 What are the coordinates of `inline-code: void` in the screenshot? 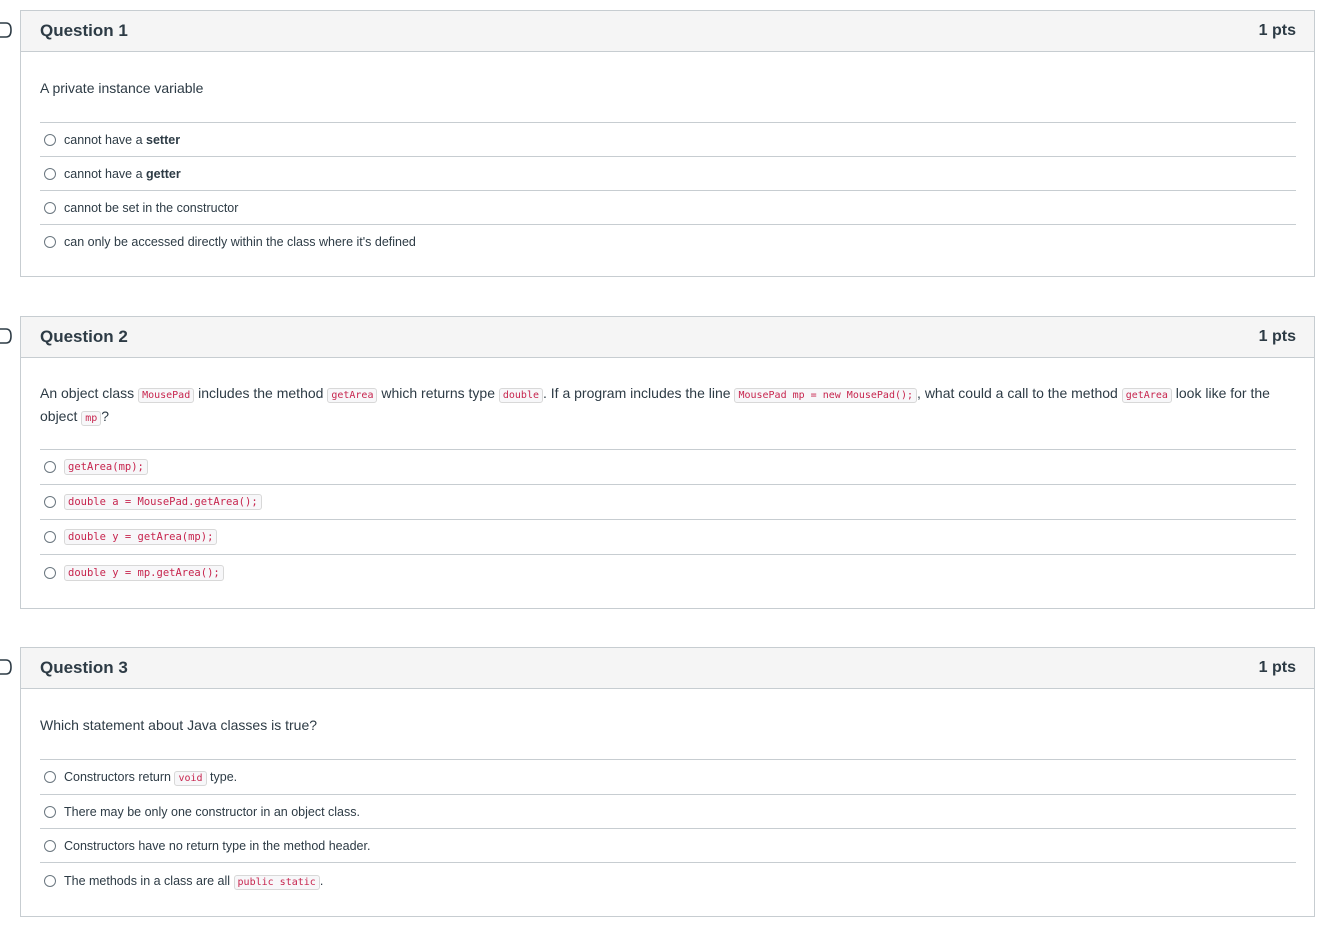 It's located at (190, 778).